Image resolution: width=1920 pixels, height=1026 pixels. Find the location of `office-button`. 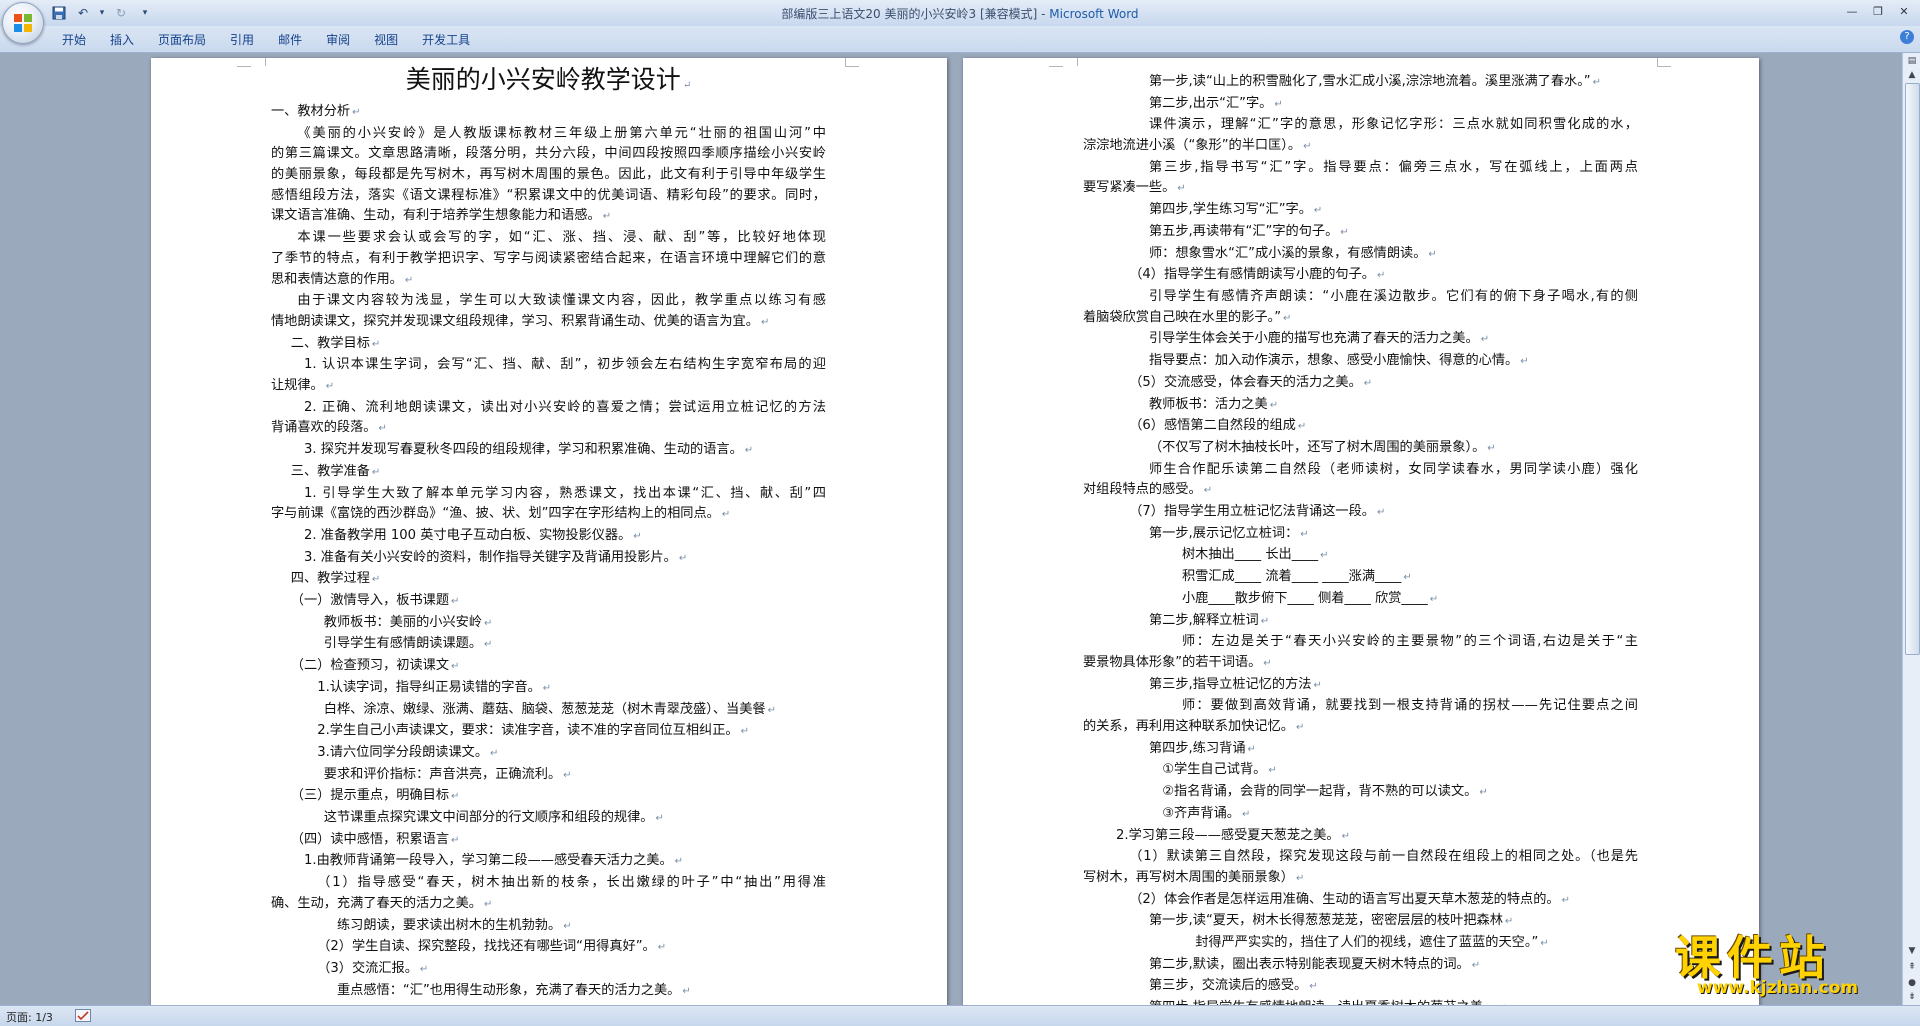

office-button is located at coordinates (23, 23).